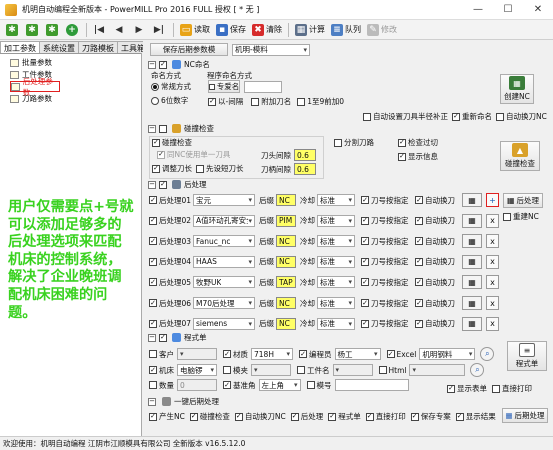  Describe the element at coordinates (367, 116) in the screenshot. I see `auto-radius-checkbox` at that location.